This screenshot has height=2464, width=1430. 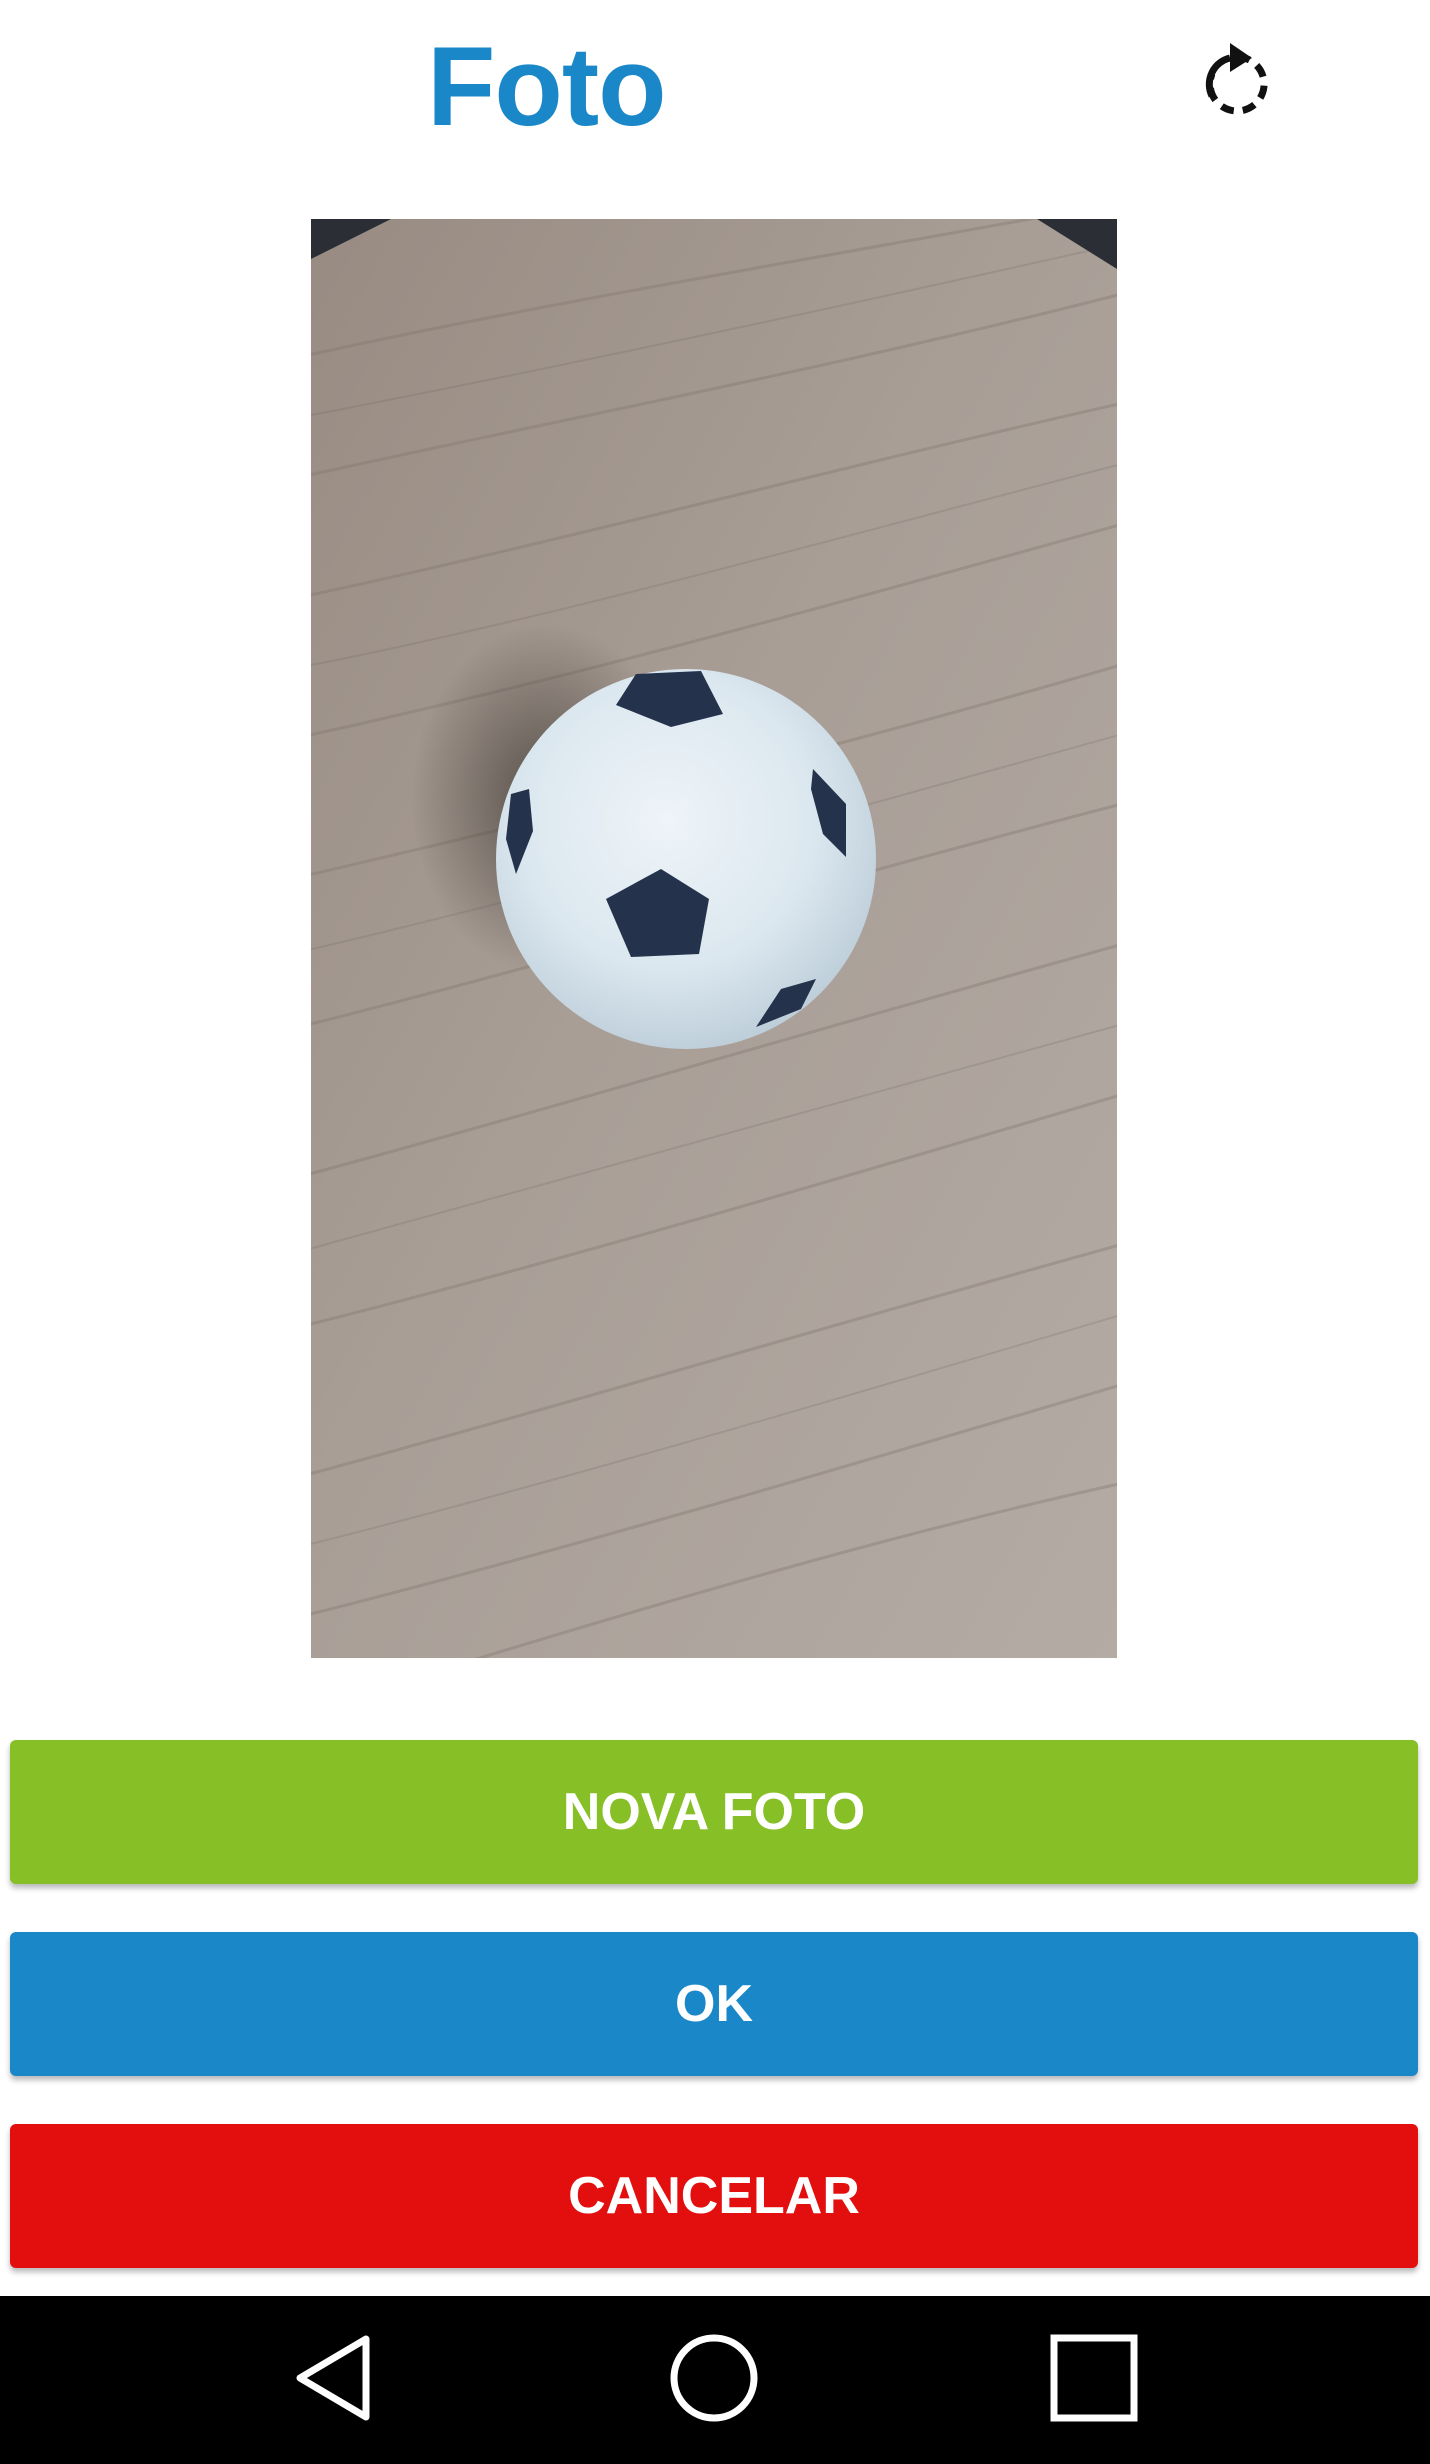 I want to click on ok-button: OK, so click(x=714, y=2004).